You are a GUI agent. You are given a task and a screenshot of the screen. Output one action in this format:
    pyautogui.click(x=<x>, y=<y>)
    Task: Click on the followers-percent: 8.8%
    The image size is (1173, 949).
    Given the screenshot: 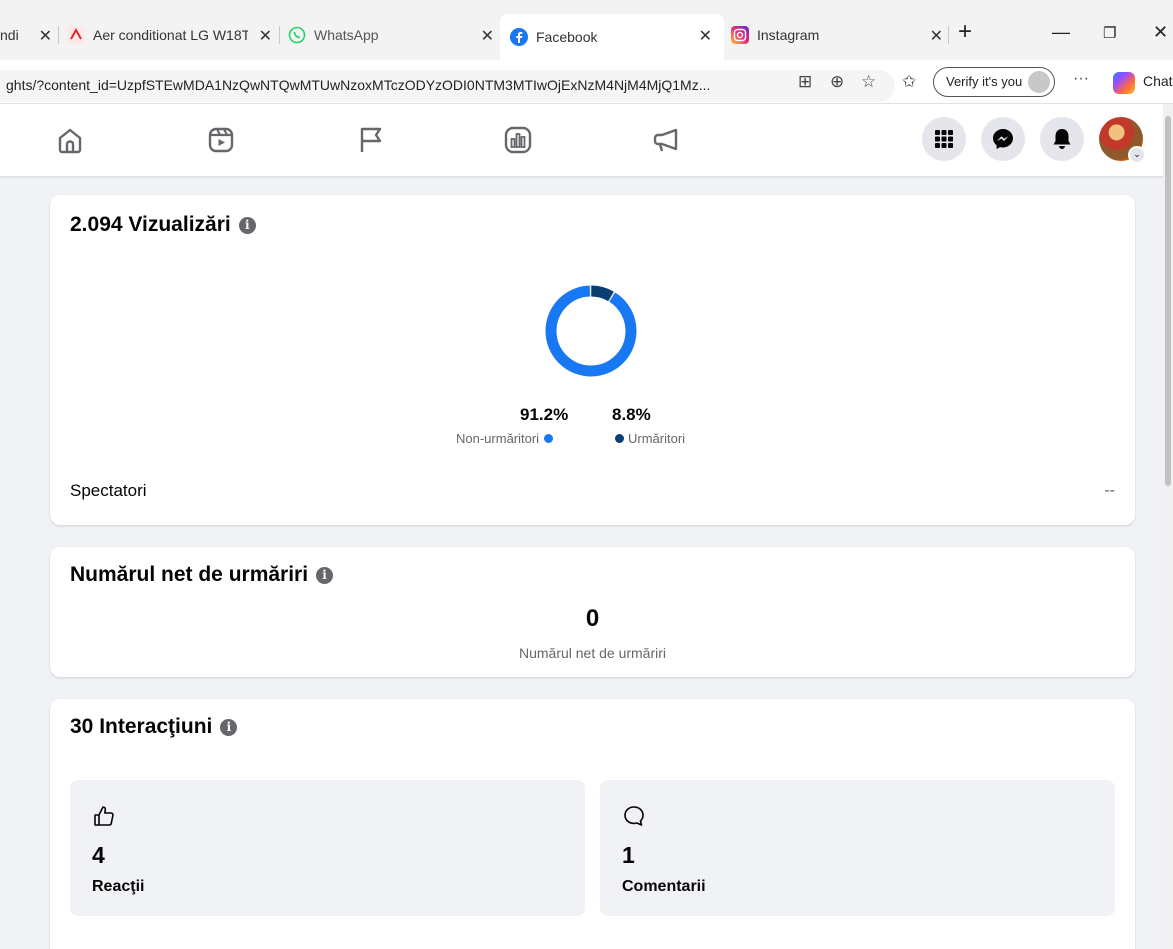 What is the action you would take?
    pyautogui.click(x=631, y=414)
    